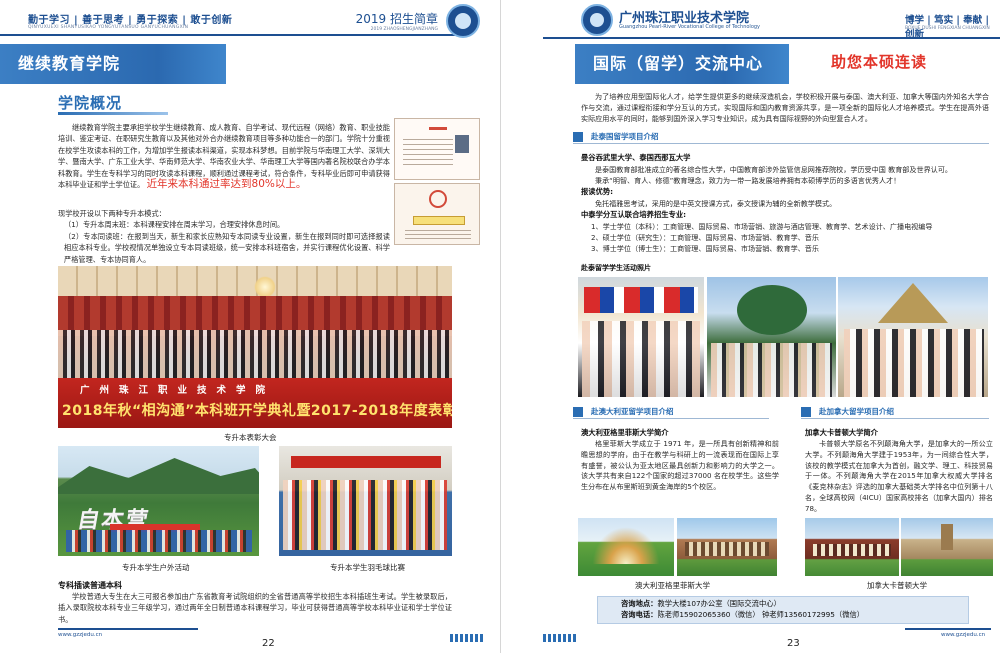 This screenshot has height=653, width=1000. What do you see at coordinates (250, 437) in the screenshot?
I see `ceremony-caption: 专升本表彰大会` at bounding box center [250, 437].